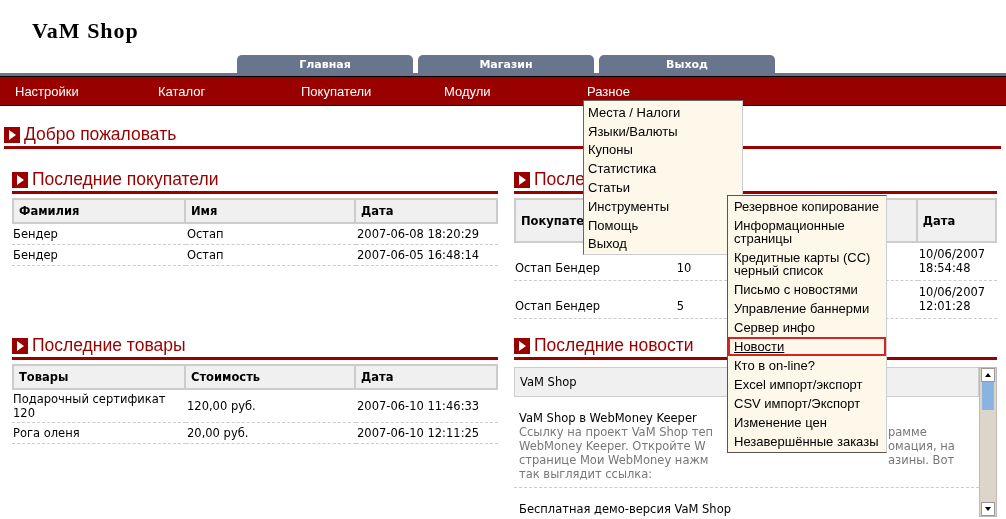 The height and width of the screenshot is (519, 1006). Describe the element at coordinates (807, 384) in the screenshot. I see `menu-option: Excel импорт/экспорт` at that location.